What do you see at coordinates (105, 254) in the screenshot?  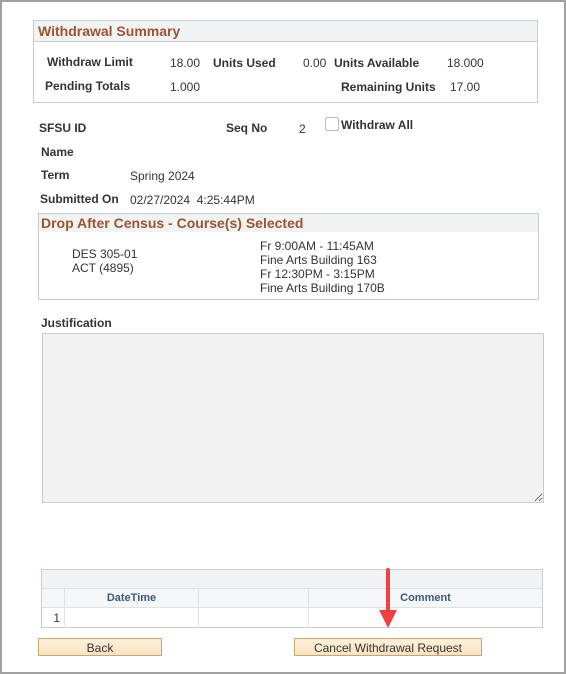 I see `course-code: DES 305-01` at bounding box center [105, 254].